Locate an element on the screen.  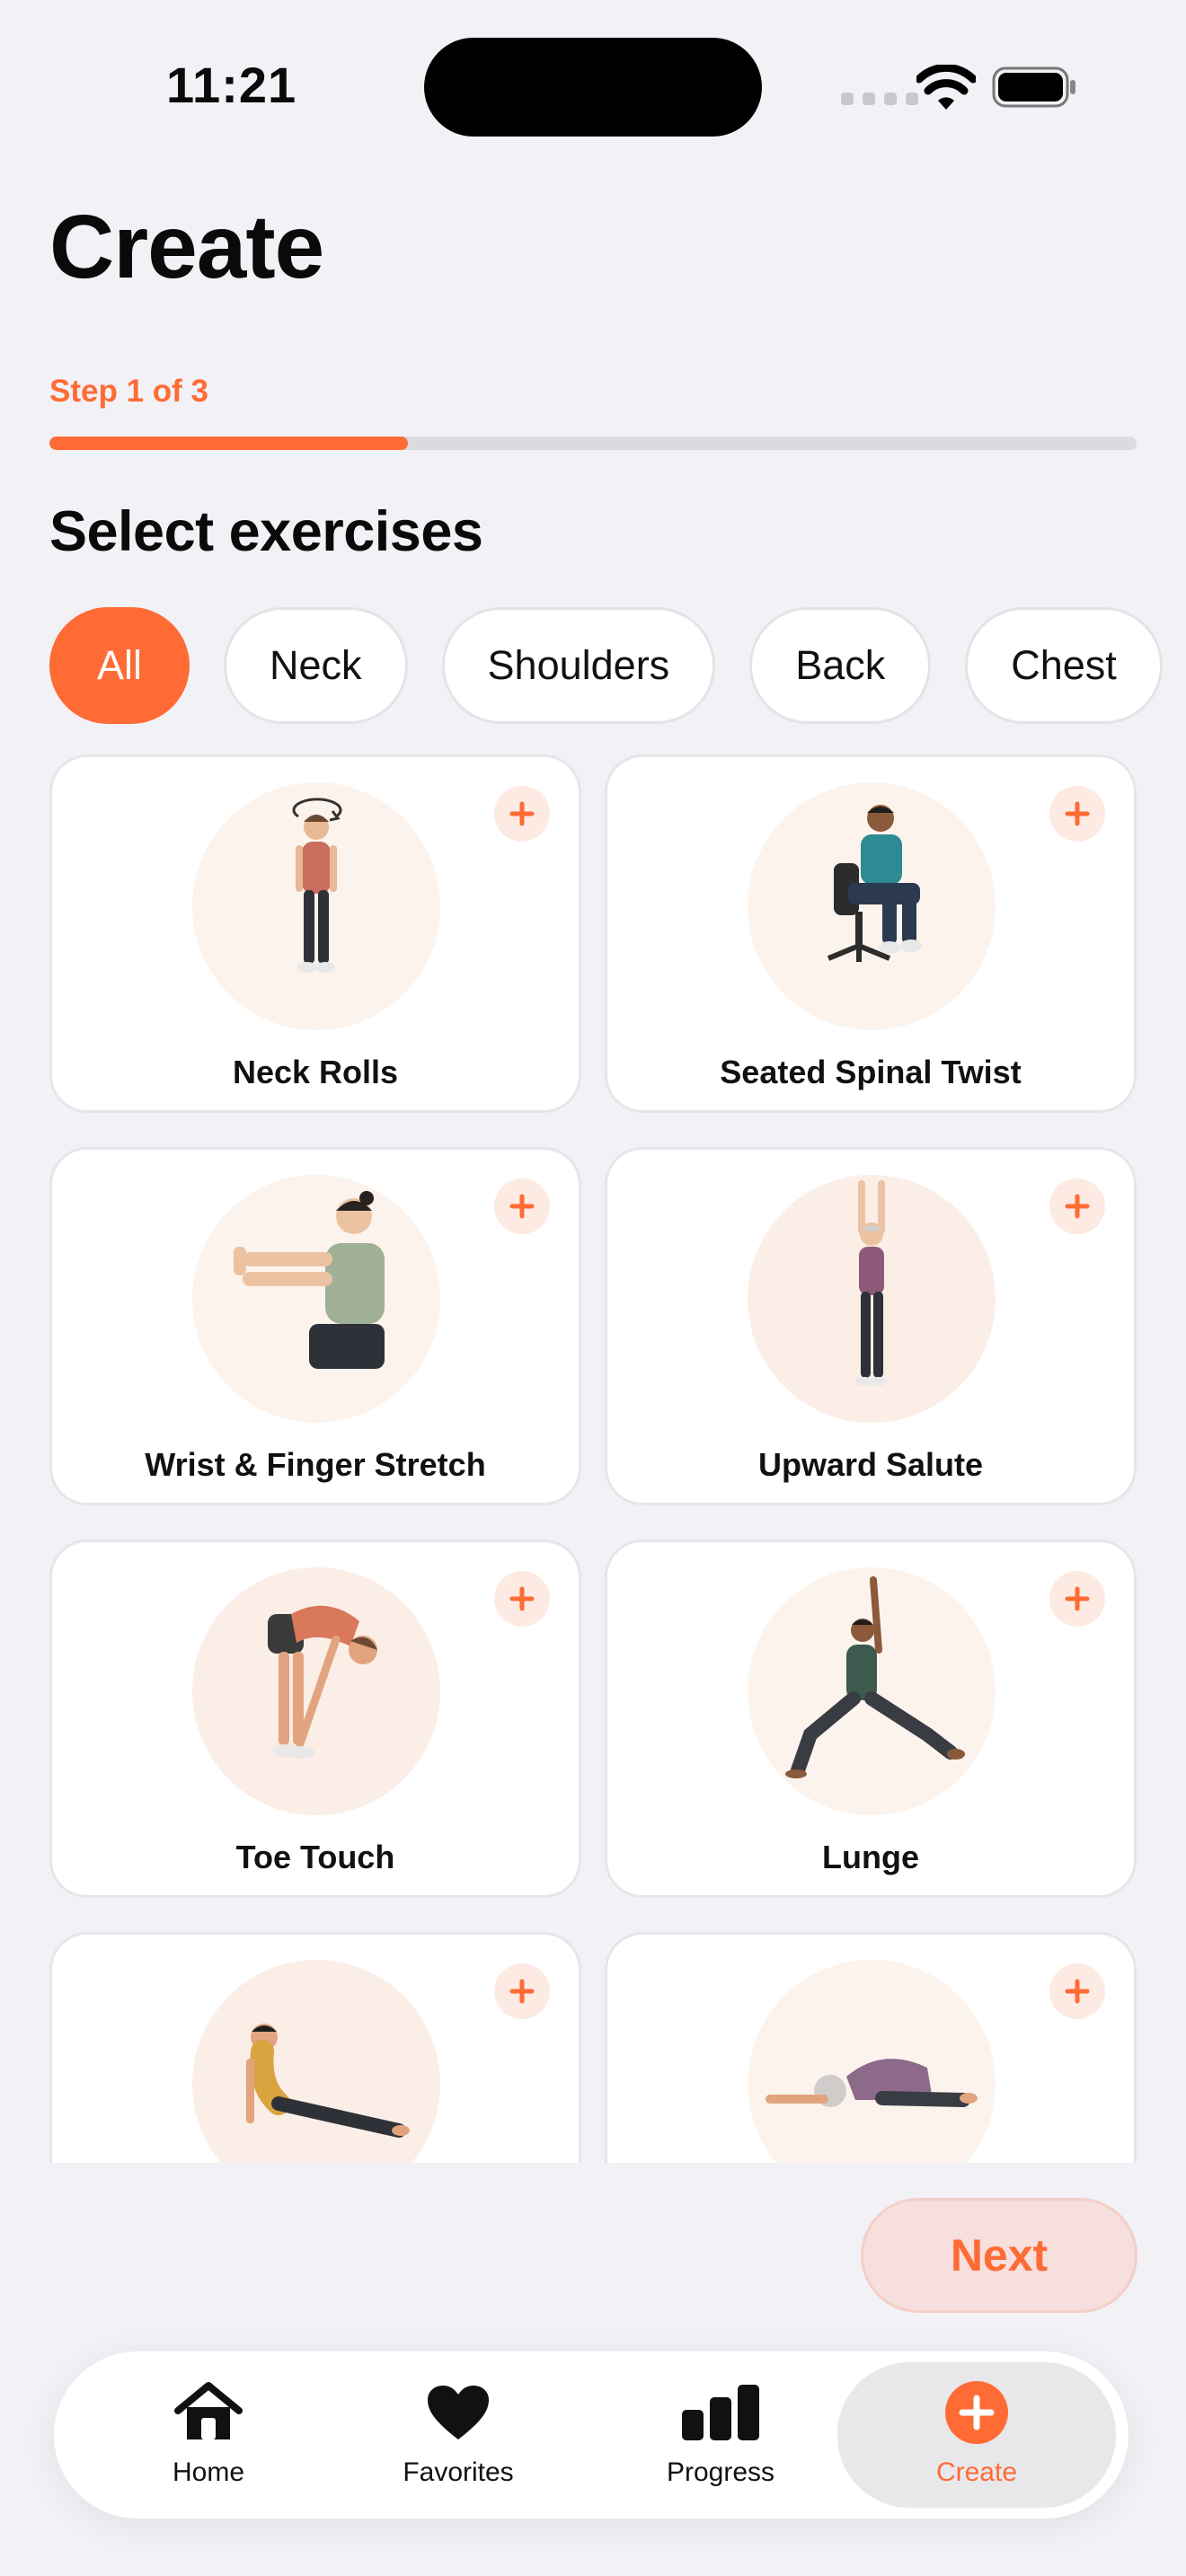
exercise-card-toe-touch: Toe Touch is located at coordinates (315, 1718).